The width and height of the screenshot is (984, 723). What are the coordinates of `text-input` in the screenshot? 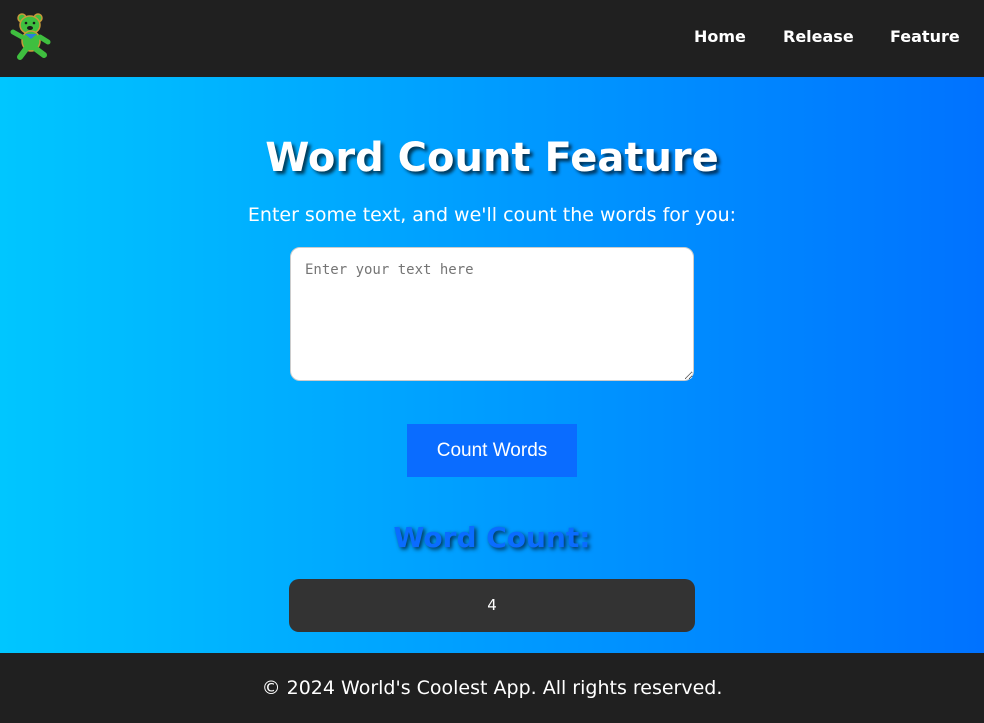 It's located at (492, 314).